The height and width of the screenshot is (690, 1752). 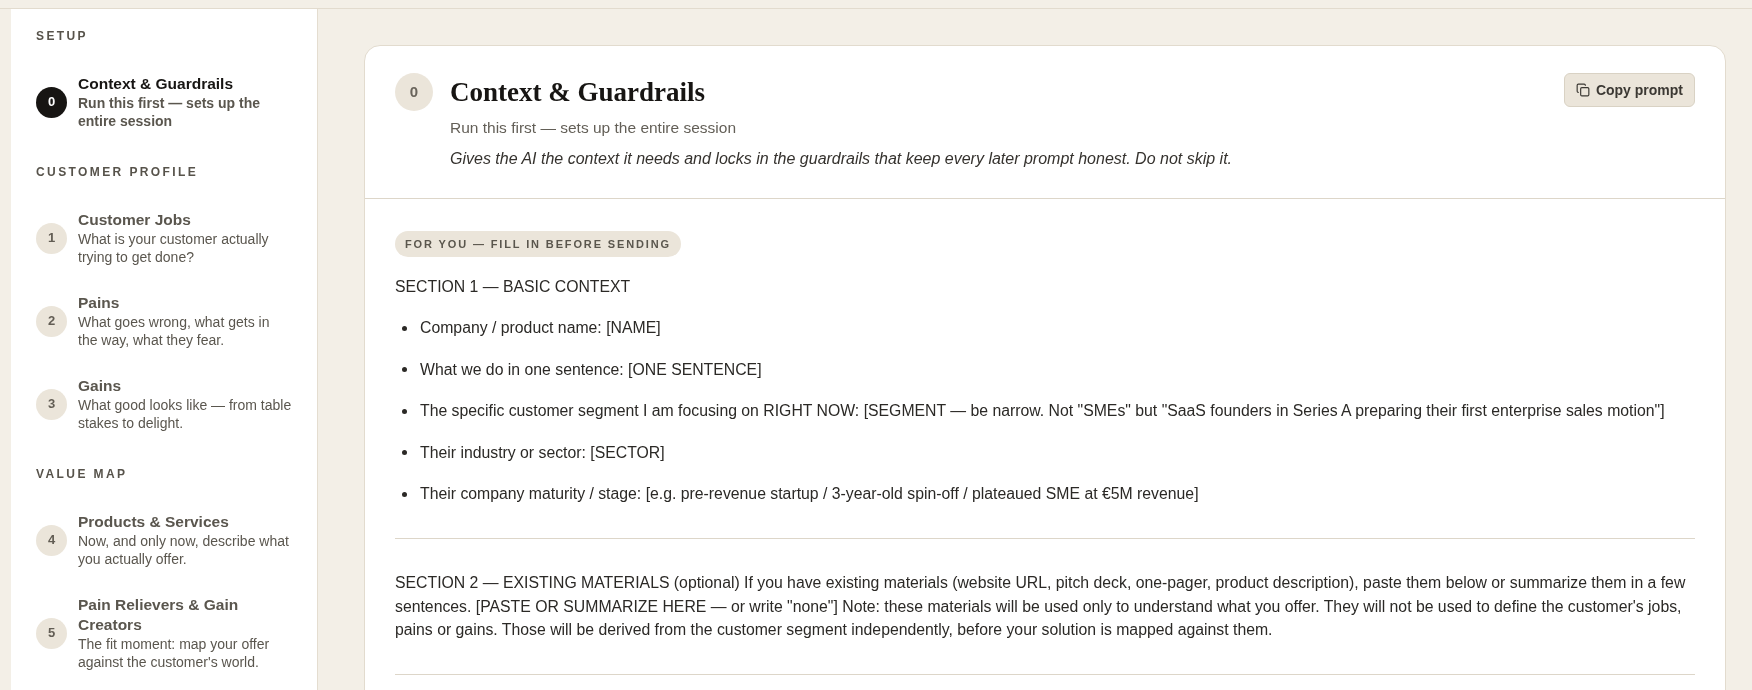 I want to click on step-description: The fit moment: map your offer against the customer's world., so click(x=174, y=653).